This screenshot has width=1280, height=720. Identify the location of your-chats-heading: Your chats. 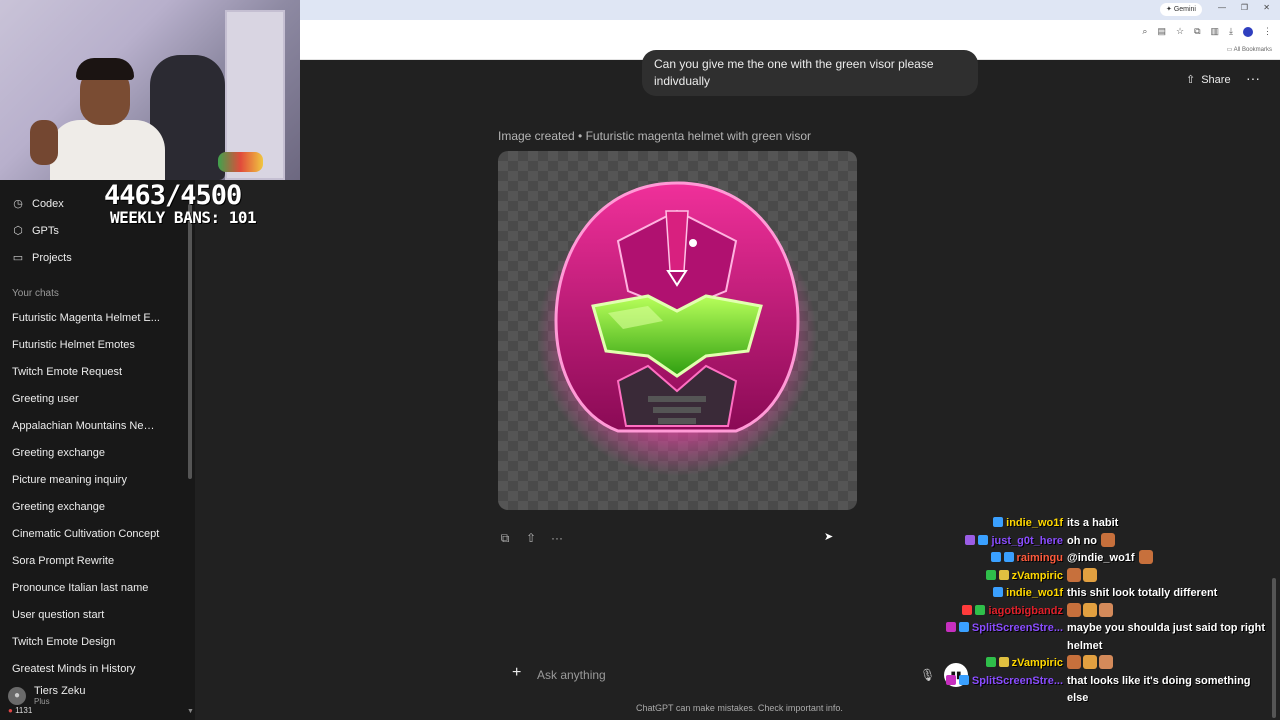
(35, 293).